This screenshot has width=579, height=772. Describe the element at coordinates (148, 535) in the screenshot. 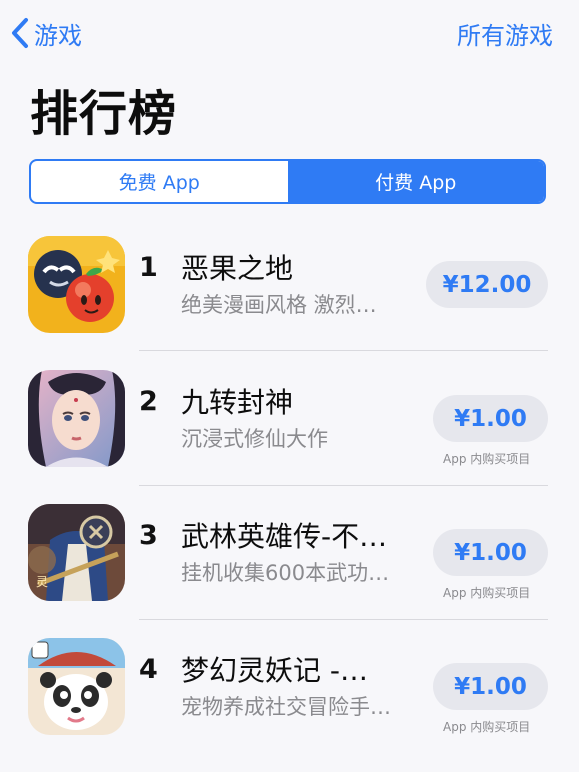

I see `rank-number: 3` at that location.